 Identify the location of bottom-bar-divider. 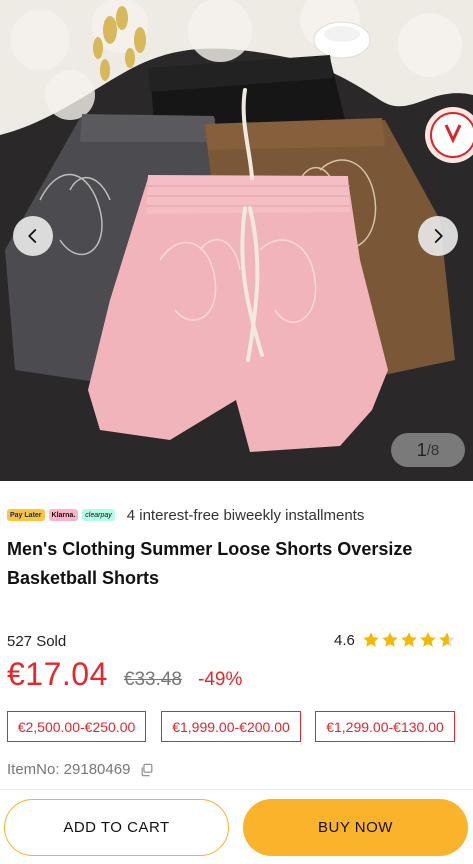
(236, 789).